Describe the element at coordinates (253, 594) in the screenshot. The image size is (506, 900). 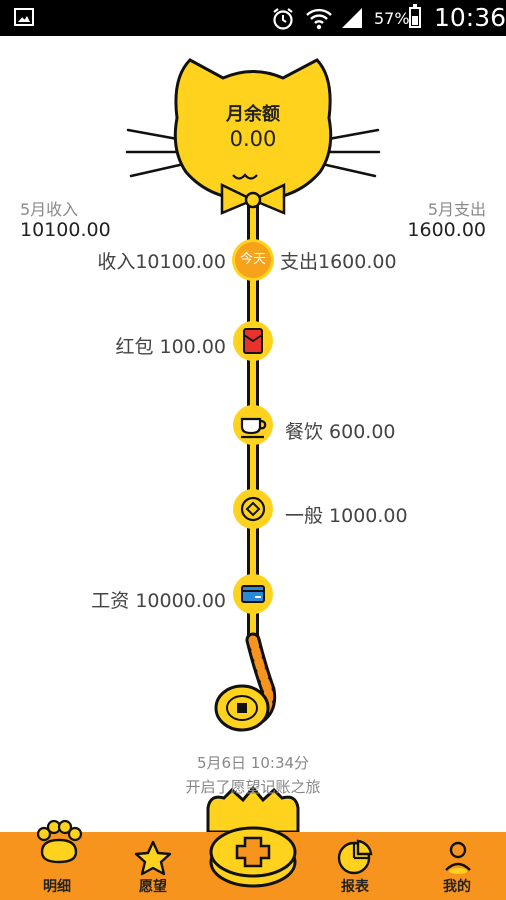
I see `card-icon` at that location.